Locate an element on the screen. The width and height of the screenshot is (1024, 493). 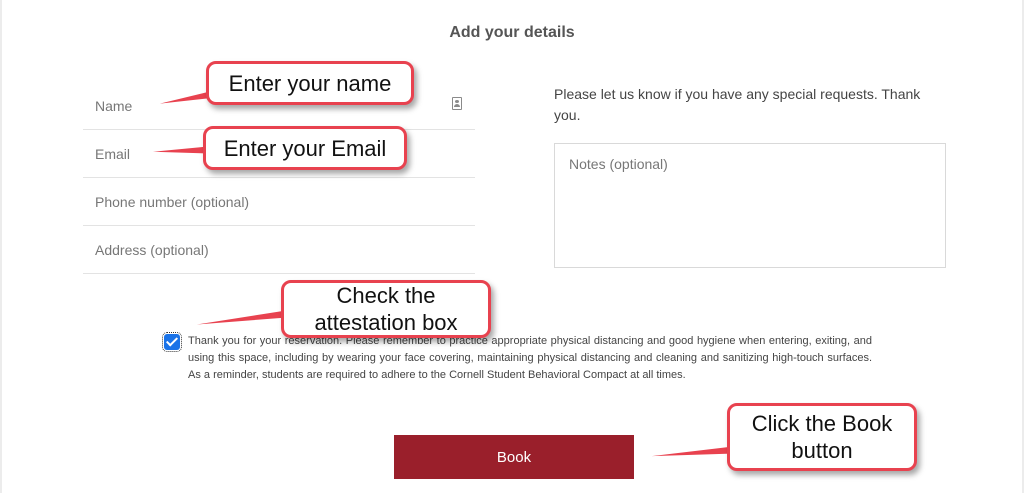
book-arrow is located at coordinates (687, 451).